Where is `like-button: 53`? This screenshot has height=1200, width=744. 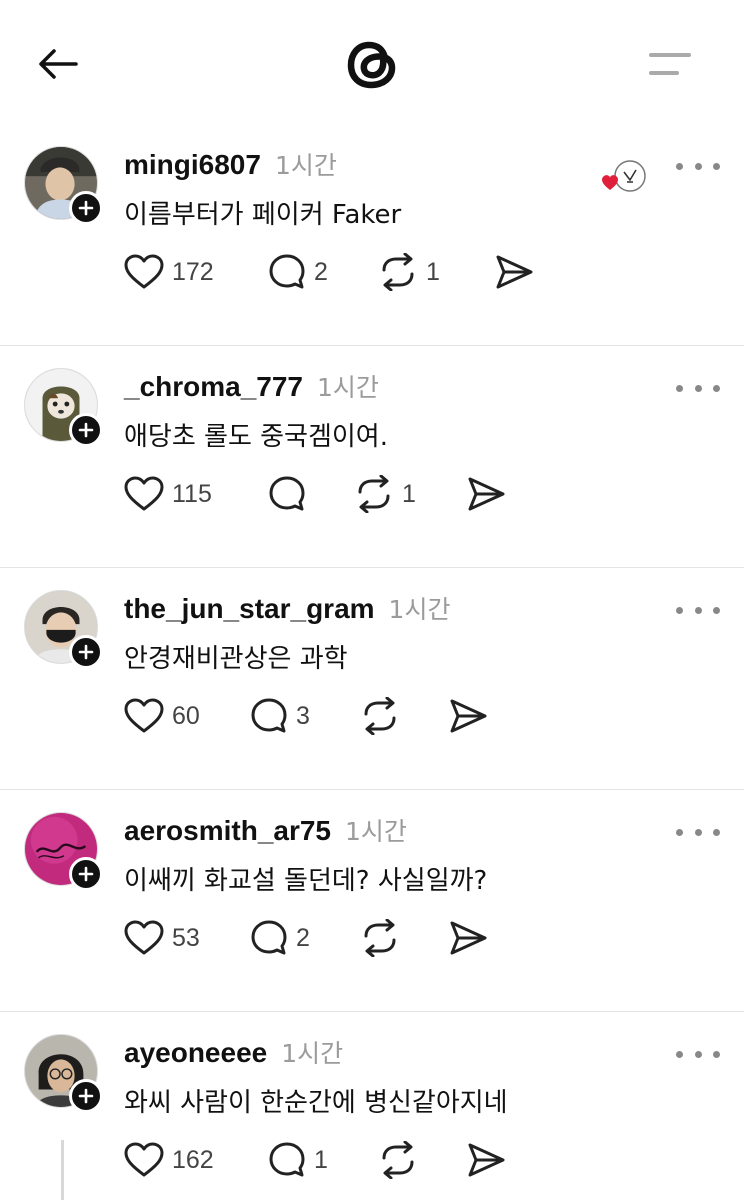 like-button: 53 is located at coordinates (187, 938).